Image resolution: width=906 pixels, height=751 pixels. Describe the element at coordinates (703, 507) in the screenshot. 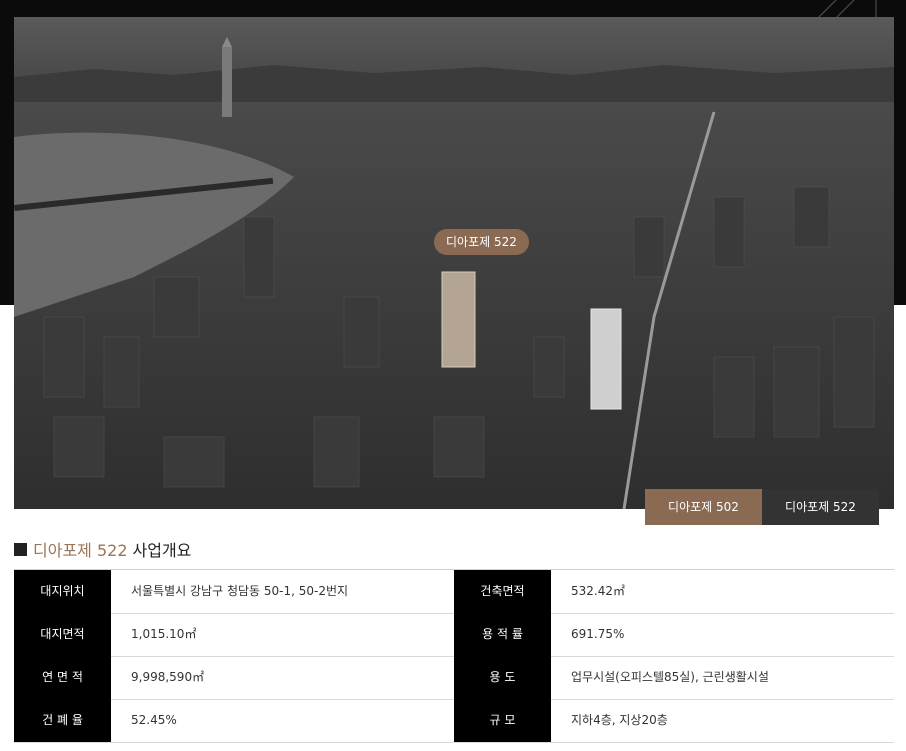

I see `tab-diapoje-502: 디아포제 502` at that location.